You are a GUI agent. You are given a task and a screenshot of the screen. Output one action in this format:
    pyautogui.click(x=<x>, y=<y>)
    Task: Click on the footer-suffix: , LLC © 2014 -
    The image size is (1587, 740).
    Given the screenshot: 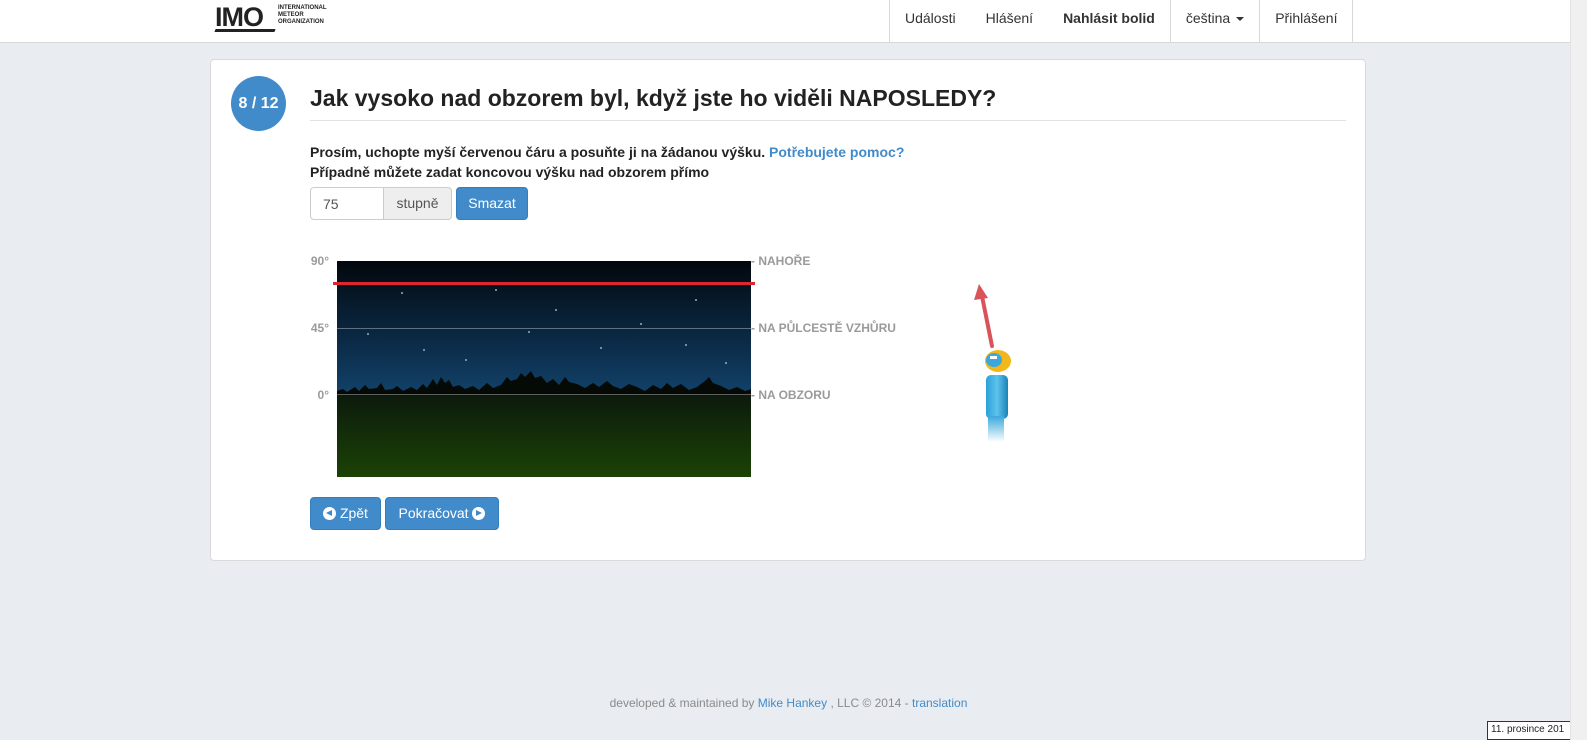 What is the action you would take?
    pyautogui.click(x=869, y=703)
    